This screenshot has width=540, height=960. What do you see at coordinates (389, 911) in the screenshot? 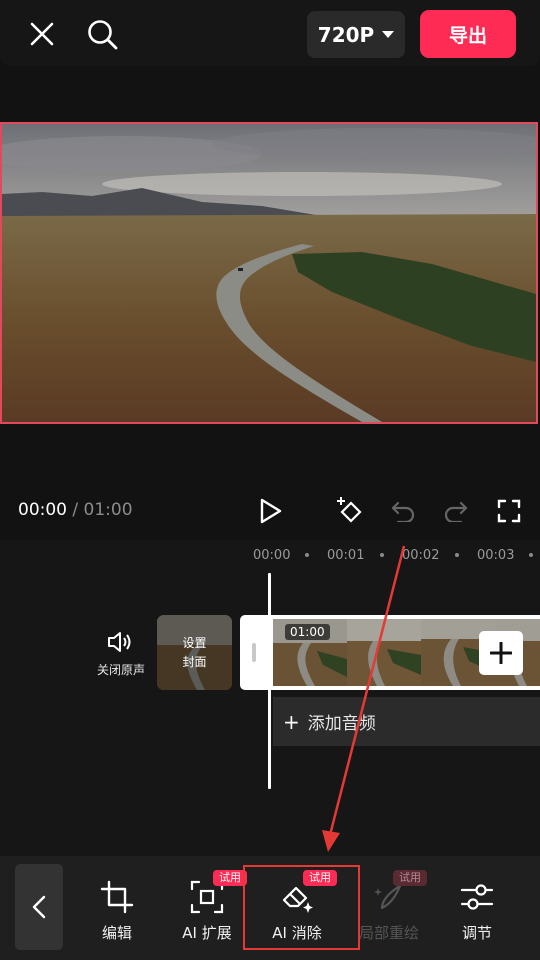
I see `tool-local-repaint: 局部重绘` at bounding box center [389, 911].